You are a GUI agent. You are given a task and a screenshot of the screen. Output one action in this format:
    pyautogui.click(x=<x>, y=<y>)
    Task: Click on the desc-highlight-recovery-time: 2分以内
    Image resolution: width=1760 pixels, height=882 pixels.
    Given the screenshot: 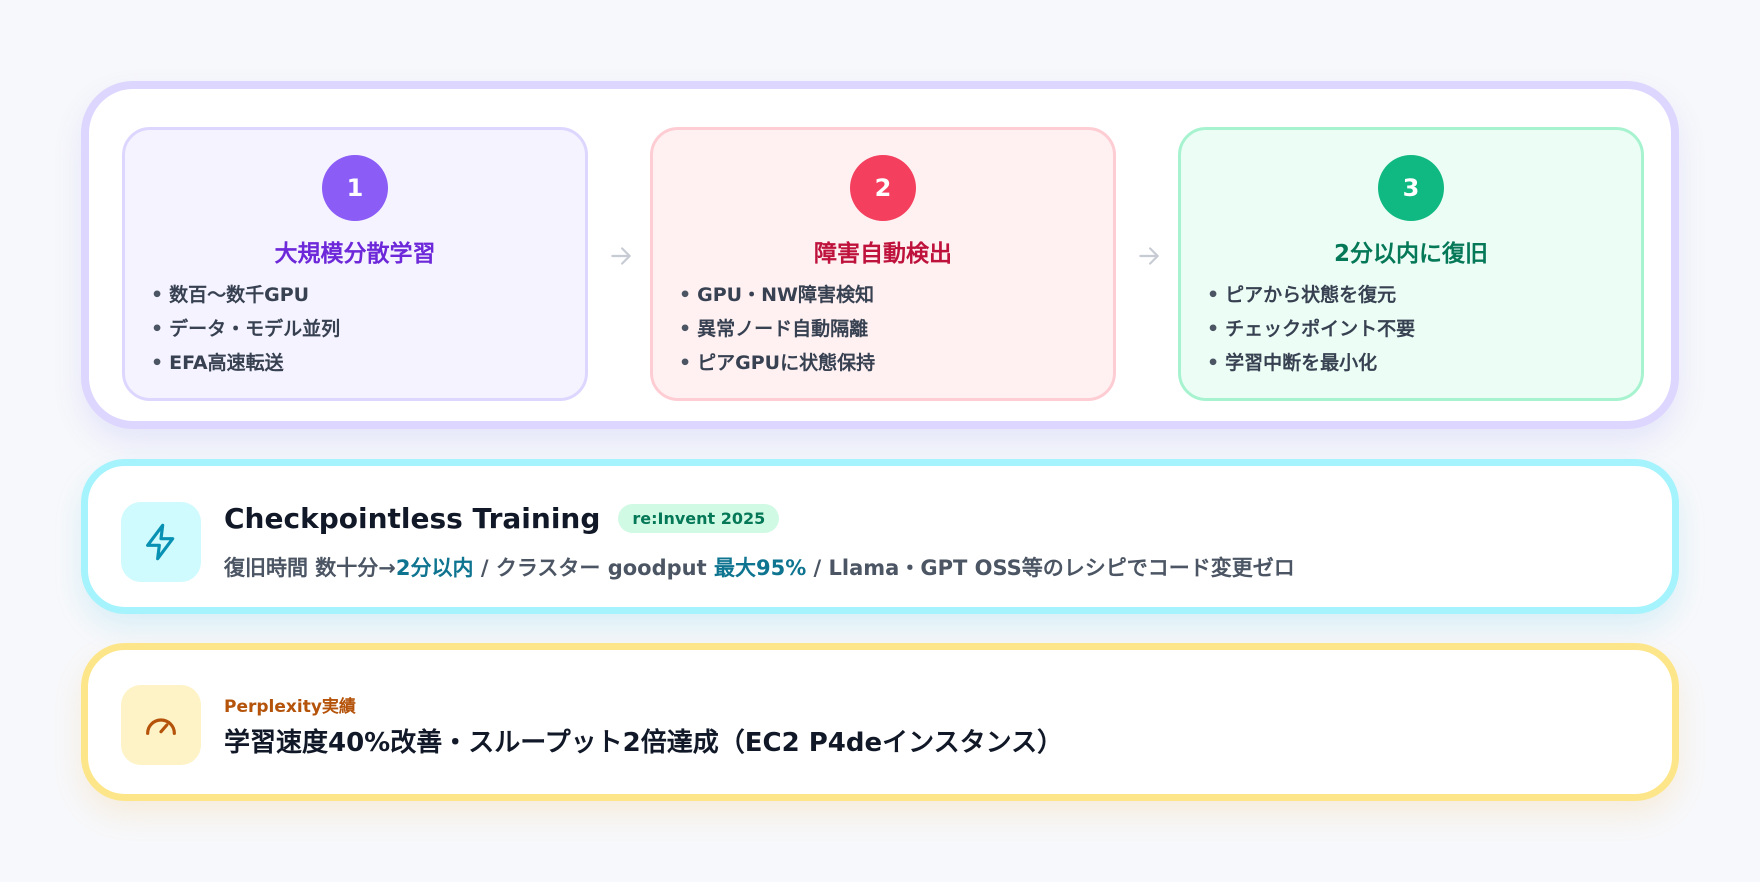 What is the action you would take?
    pyautogui.click(x=434, y=568)
    